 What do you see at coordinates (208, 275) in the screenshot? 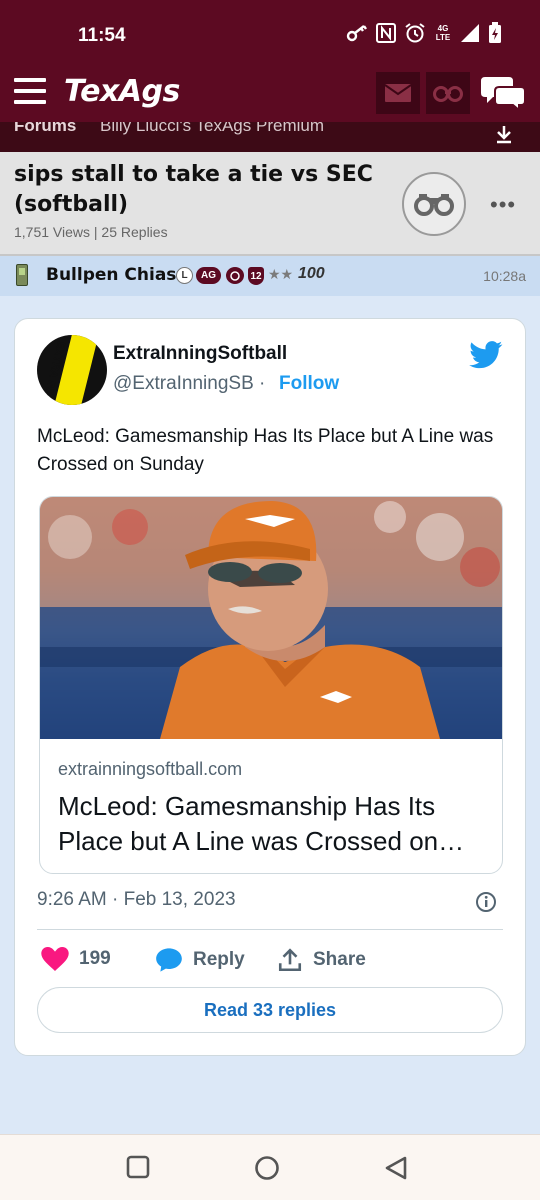
I see `ag-badge: AG` at bounding box center [208, 275].